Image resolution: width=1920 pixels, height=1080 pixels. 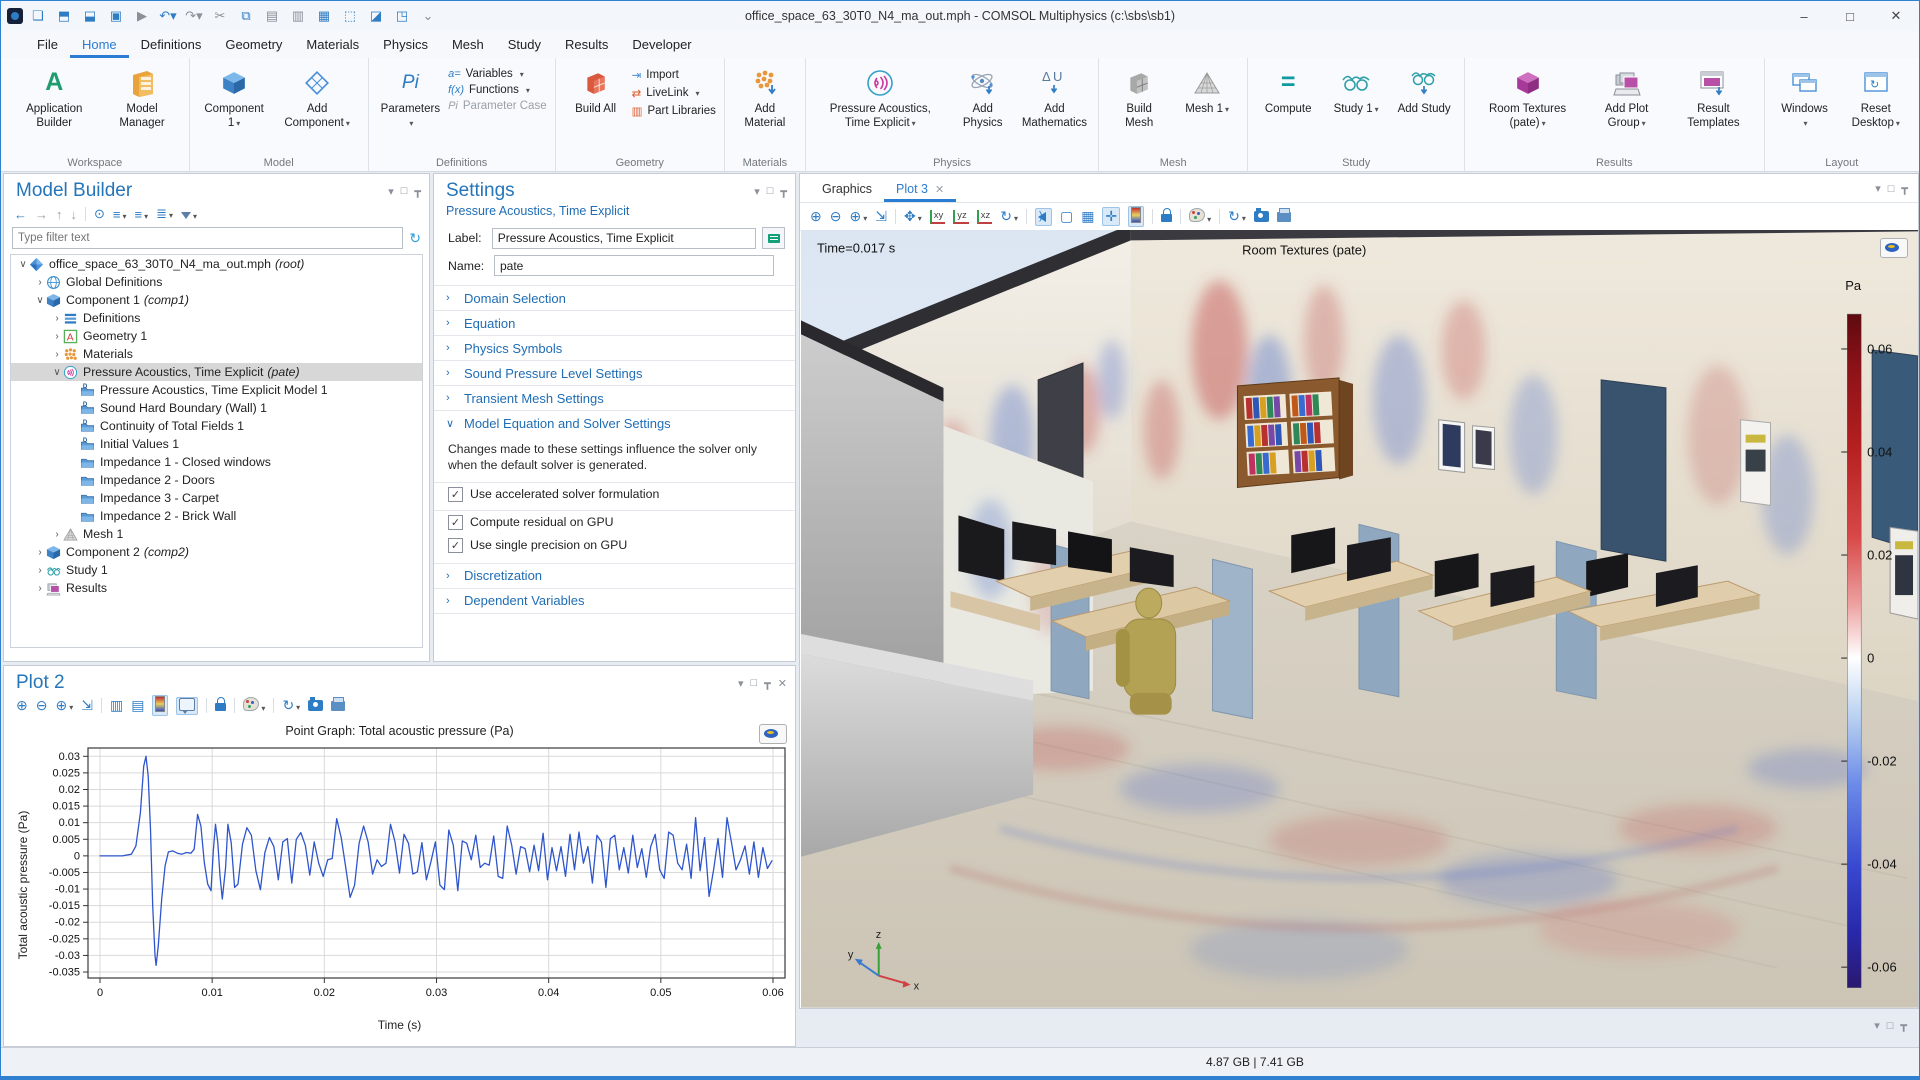 I want to click on save-icon: ⬓, so click(x=90, y=16).